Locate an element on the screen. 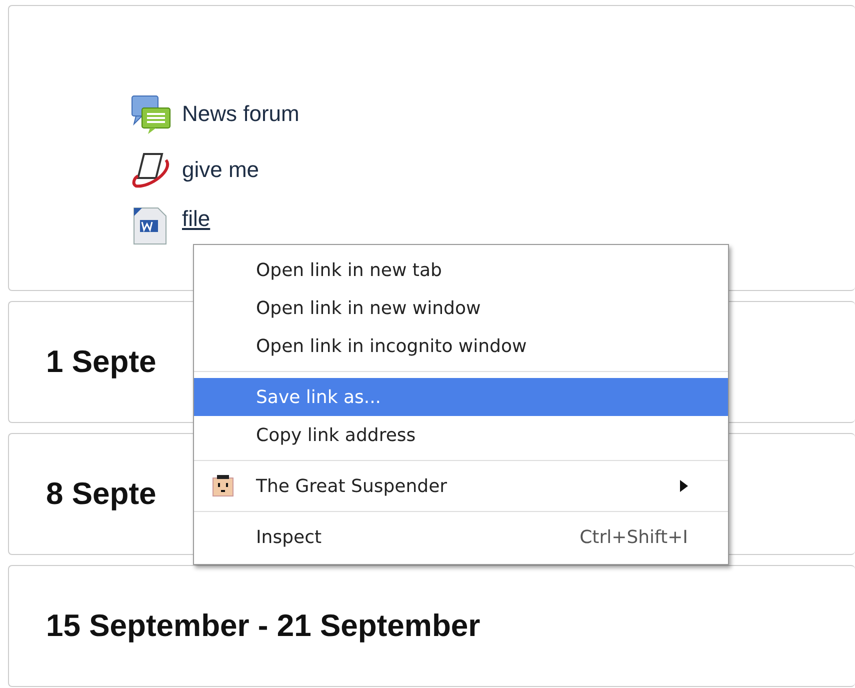 Image resolution: width=855 pixels, height=688 pixels. activity-link: give me is located at coordinates (221, 170).